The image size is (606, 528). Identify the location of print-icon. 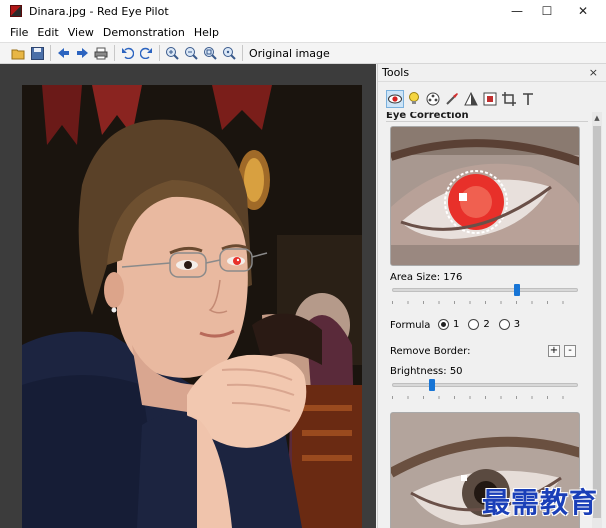
(101, 53).